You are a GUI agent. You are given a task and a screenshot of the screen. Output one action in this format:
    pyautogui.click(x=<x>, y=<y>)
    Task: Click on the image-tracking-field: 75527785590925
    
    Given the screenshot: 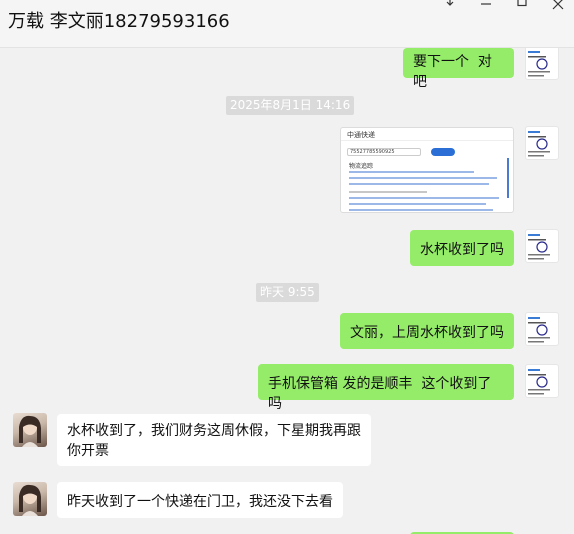 What is the action you would take?
    pyautogui.click(x=384, y=152)
    